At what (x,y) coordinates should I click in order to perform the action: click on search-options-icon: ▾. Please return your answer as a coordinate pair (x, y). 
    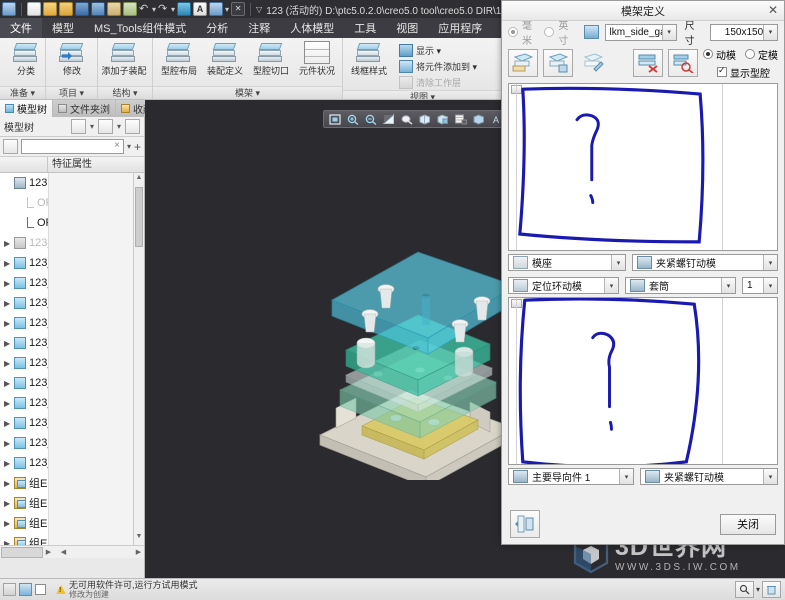
    Looking at the image, I should click on (129, 146).